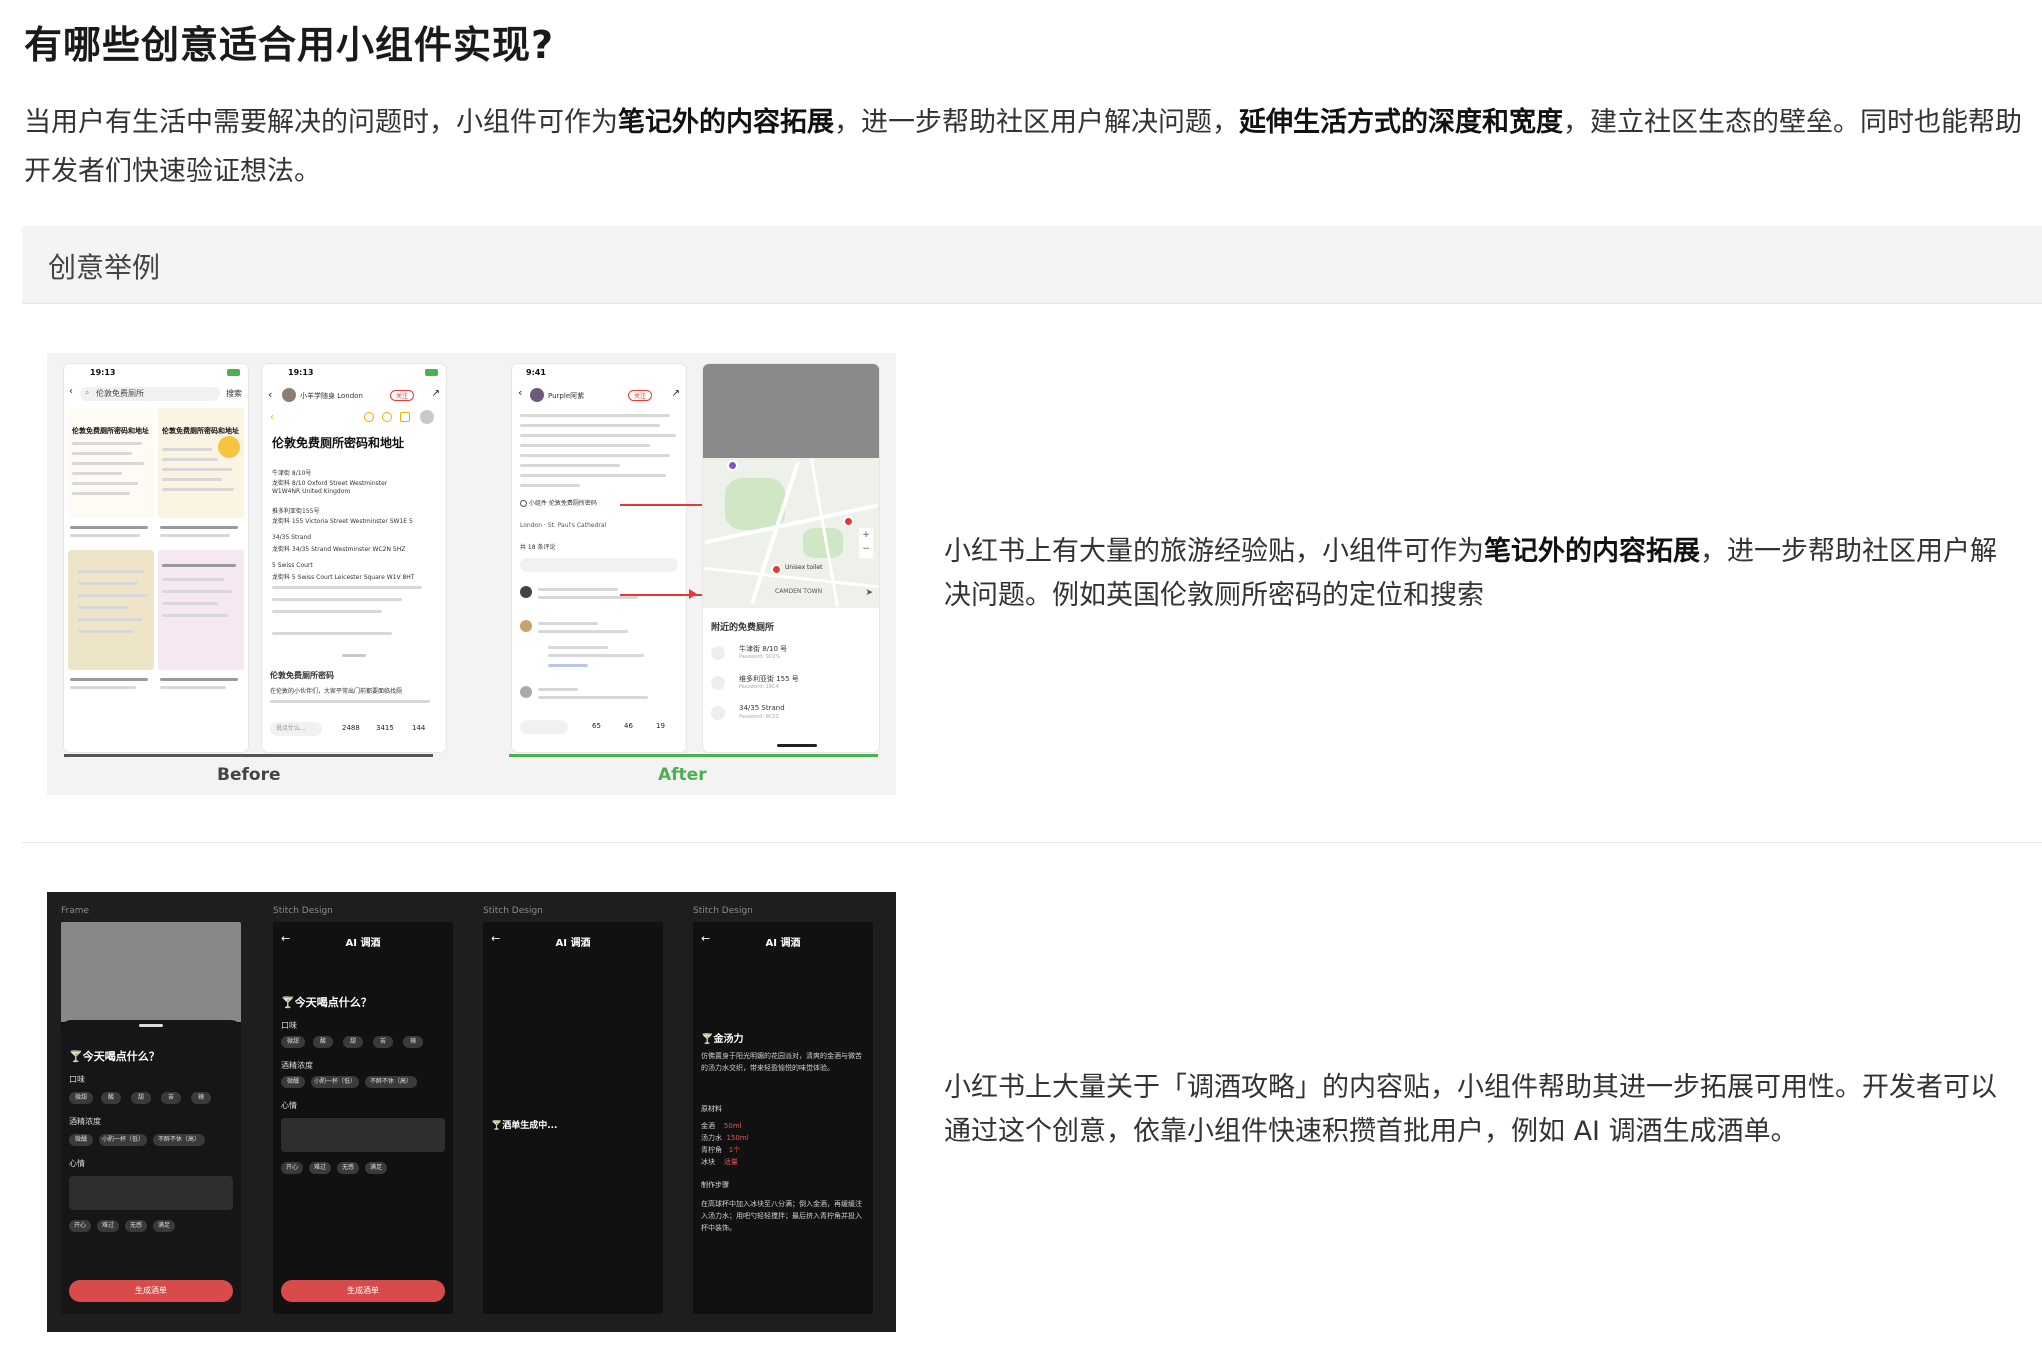 This screenshot has height=1346, width=2042. Describe the element at coordinates (111, 463) in the screenshot. I see `result-card-1: 伦敦免费厕所密码和地址` at that location.